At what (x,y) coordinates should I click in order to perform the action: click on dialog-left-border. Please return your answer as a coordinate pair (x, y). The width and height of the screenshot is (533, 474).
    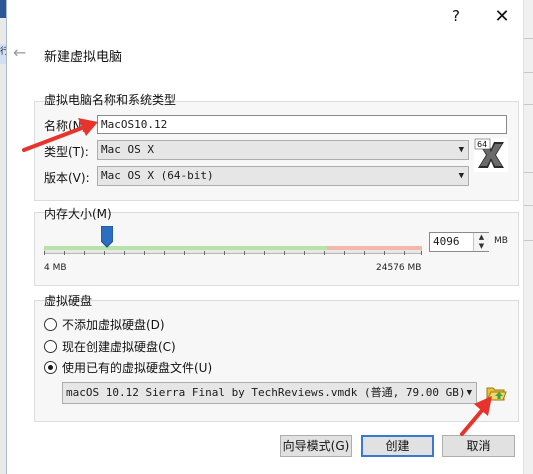
    Looking at the image, I should click on (6, 237).